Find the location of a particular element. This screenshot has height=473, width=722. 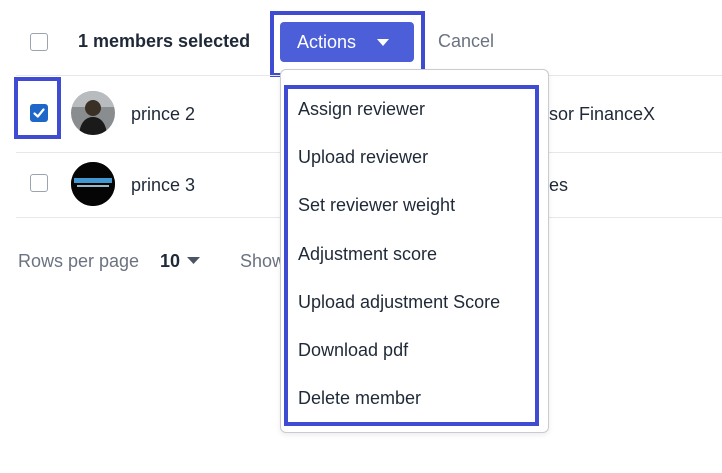

select-all-checkbox is located at coordinates (39, 42).